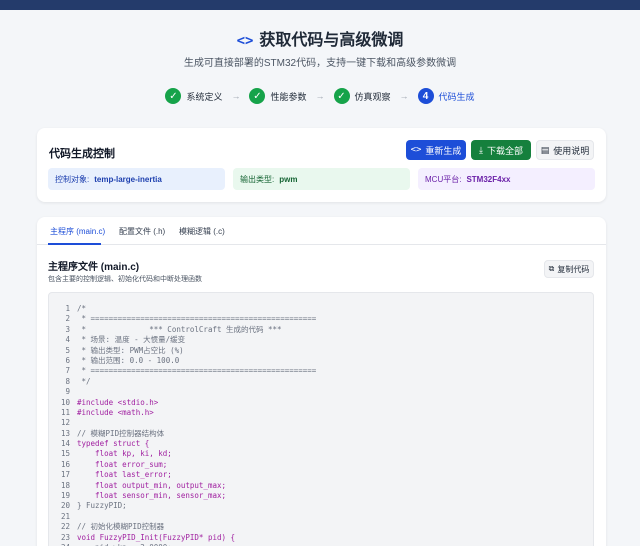 The image size is (640, 546). I want to click on step-4: 4 代码生成, so click(446, 96).